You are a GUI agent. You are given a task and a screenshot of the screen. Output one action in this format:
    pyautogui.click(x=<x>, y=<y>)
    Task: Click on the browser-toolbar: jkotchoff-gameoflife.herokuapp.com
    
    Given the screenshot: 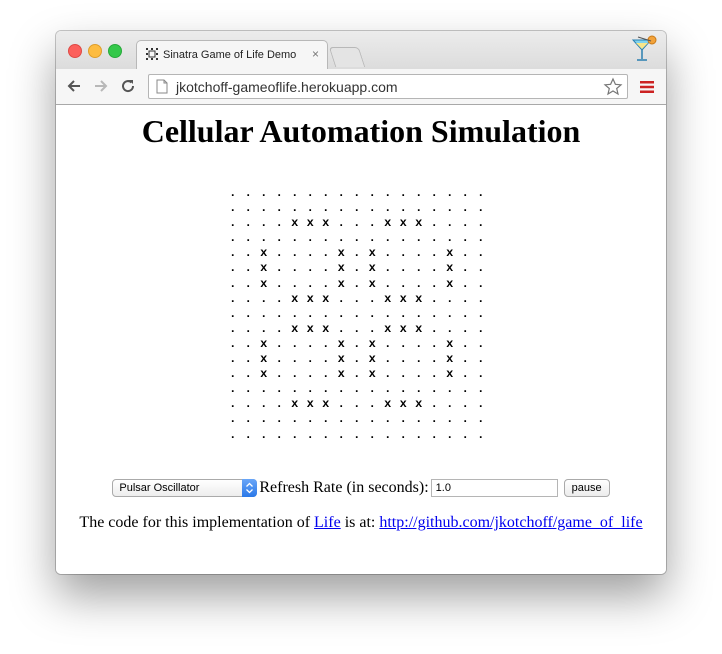 What is the action you would take?
    pyautogui.click(x=361, y=87)
    